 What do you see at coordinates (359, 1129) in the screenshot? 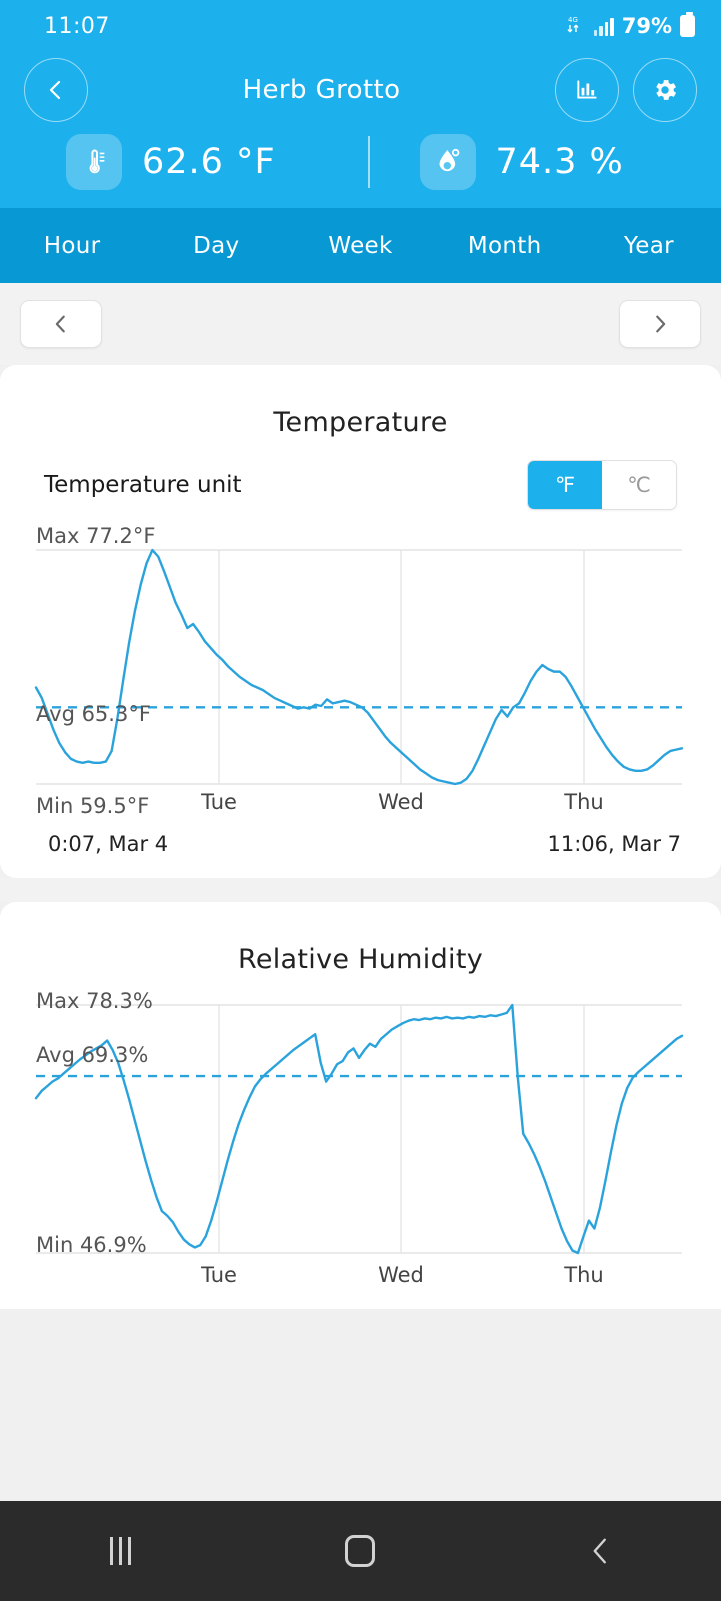
I see `humidity-plot` at bounding box center [359, 1129].